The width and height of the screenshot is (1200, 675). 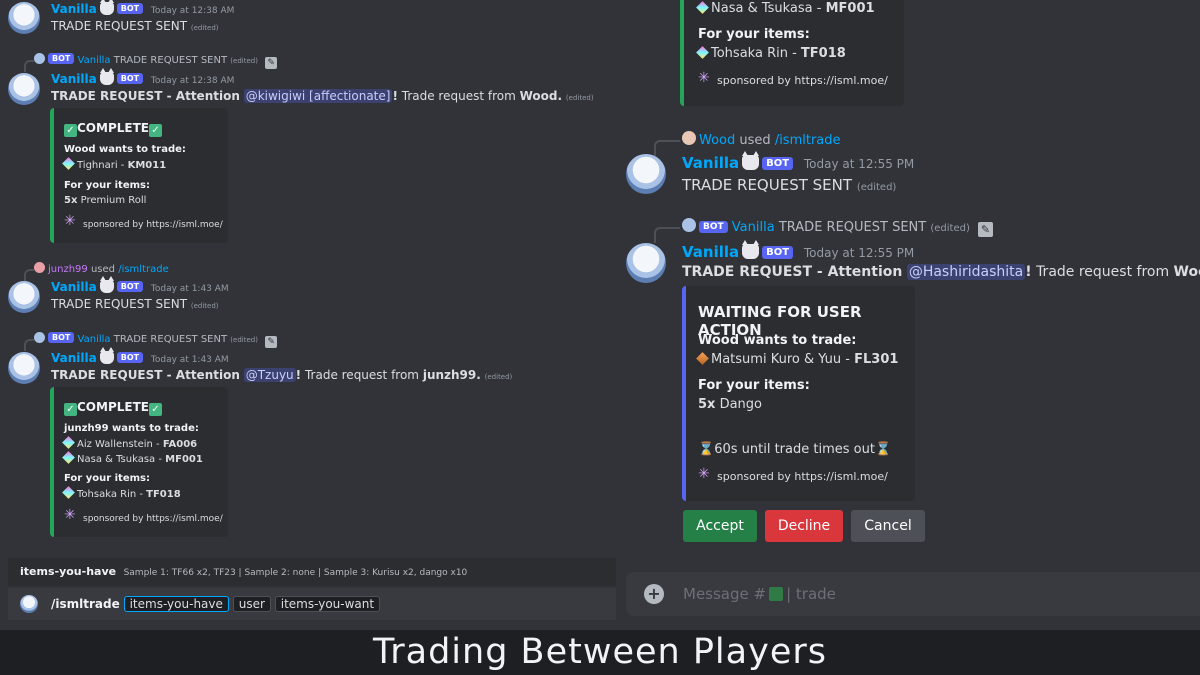 I want to click on cancel-button: Cancel, so click(x=888, y=526).